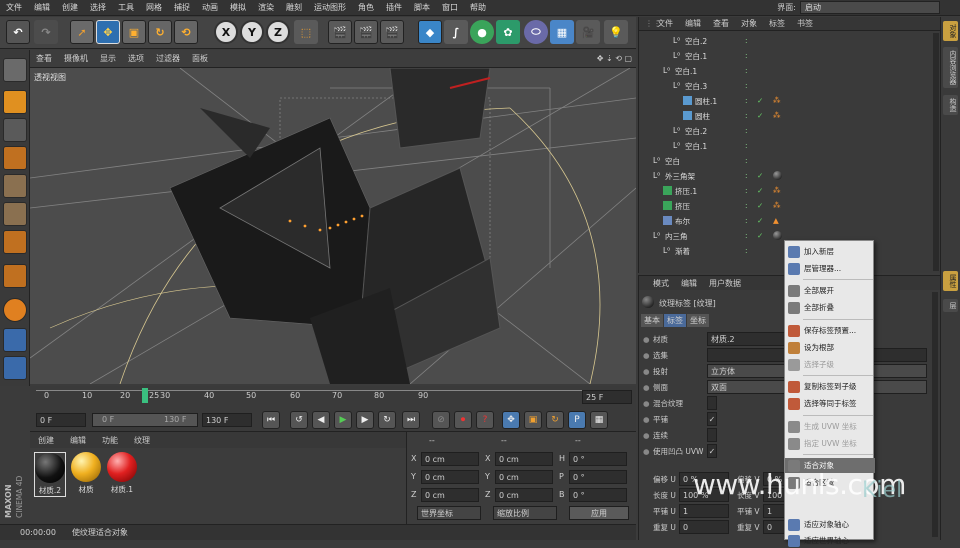 This screenshot has height=548, width=960. Describe the element at coordinates (777, 100) in the screenshot. I see `phong-tag-icon: ⁂` at that location.